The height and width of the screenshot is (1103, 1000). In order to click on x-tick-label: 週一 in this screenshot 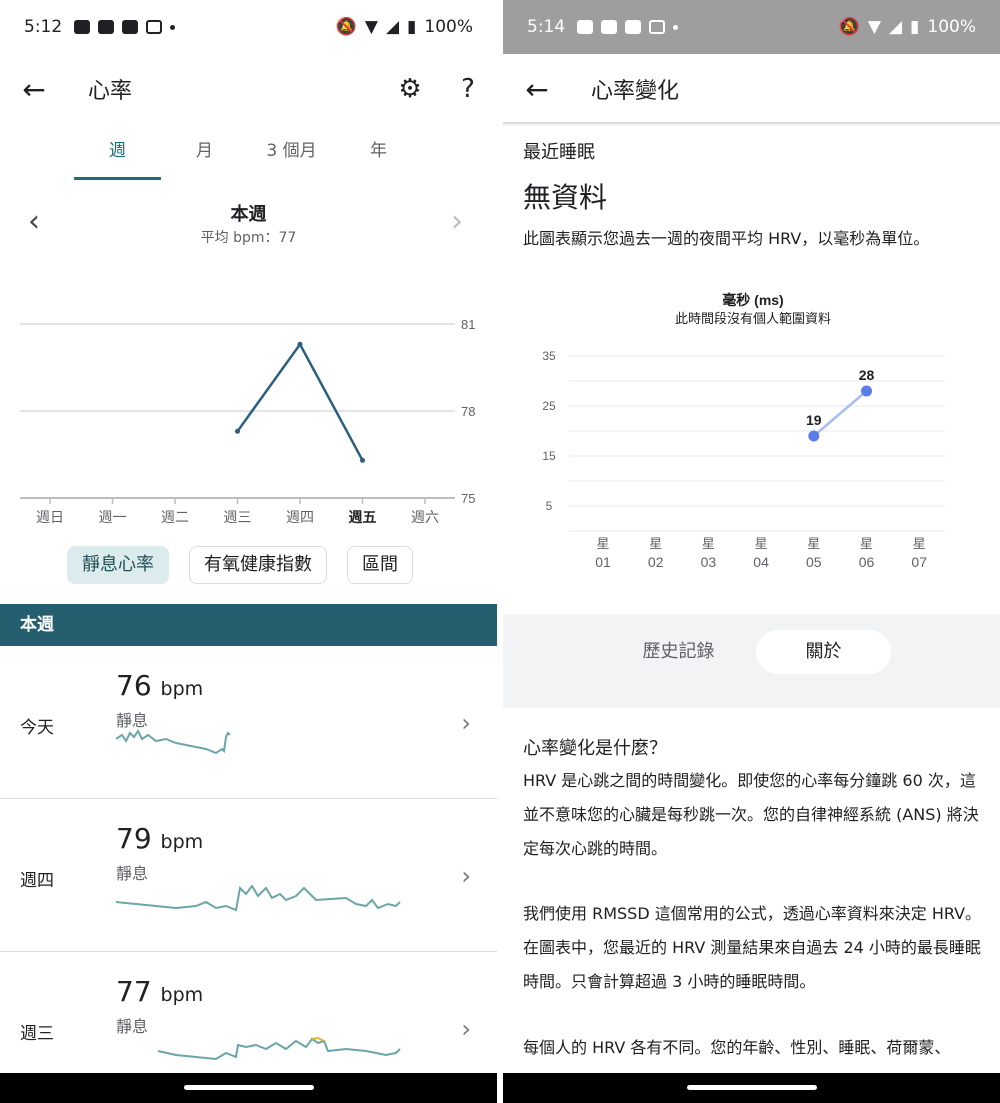, I will do `click(113, 517)`.